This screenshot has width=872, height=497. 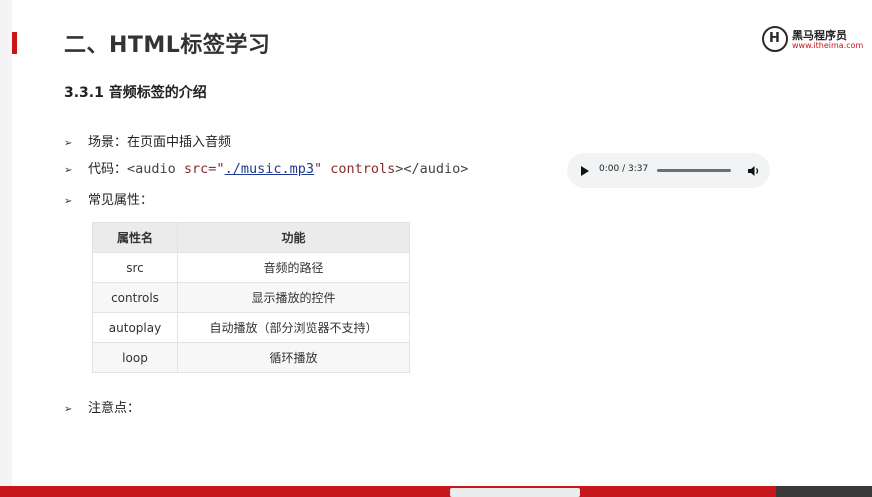 I want to click on floating-toolbar, so click(x=515, y=492).